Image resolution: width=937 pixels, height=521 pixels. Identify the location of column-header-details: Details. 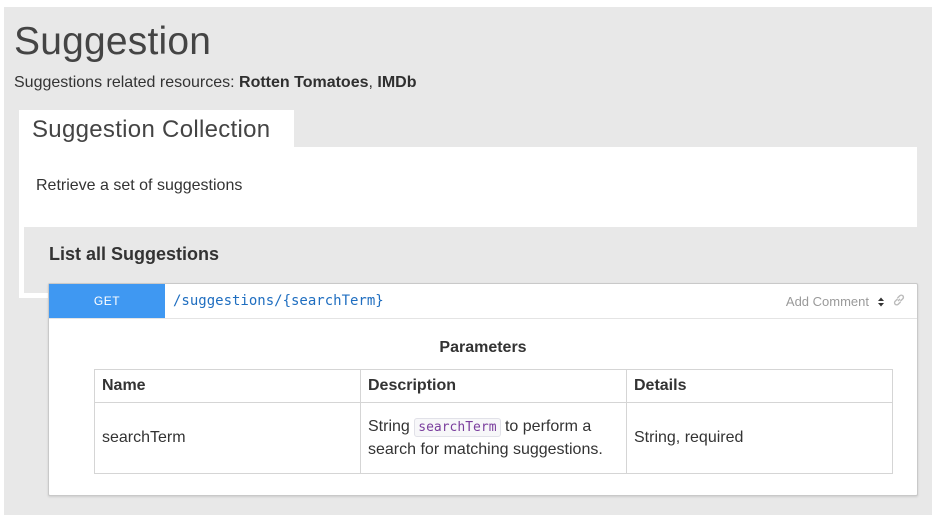
(759, 386).